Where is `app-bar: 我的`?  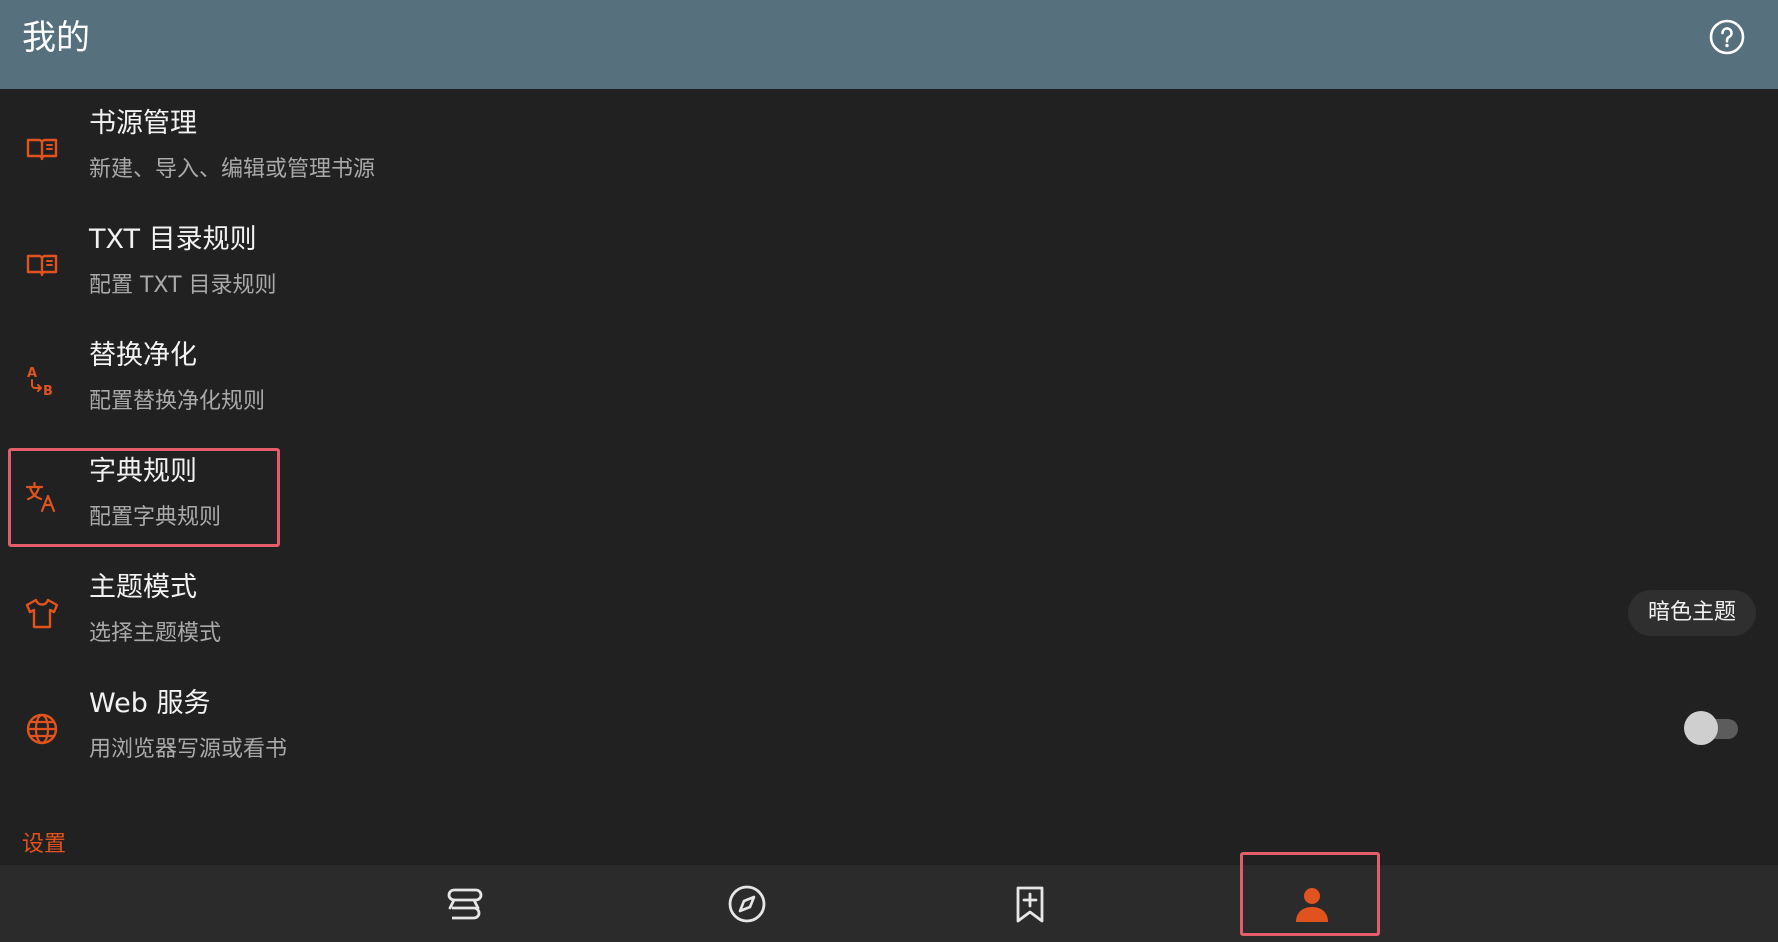
app-bar: 我的 is located at coordinates (889, 44).